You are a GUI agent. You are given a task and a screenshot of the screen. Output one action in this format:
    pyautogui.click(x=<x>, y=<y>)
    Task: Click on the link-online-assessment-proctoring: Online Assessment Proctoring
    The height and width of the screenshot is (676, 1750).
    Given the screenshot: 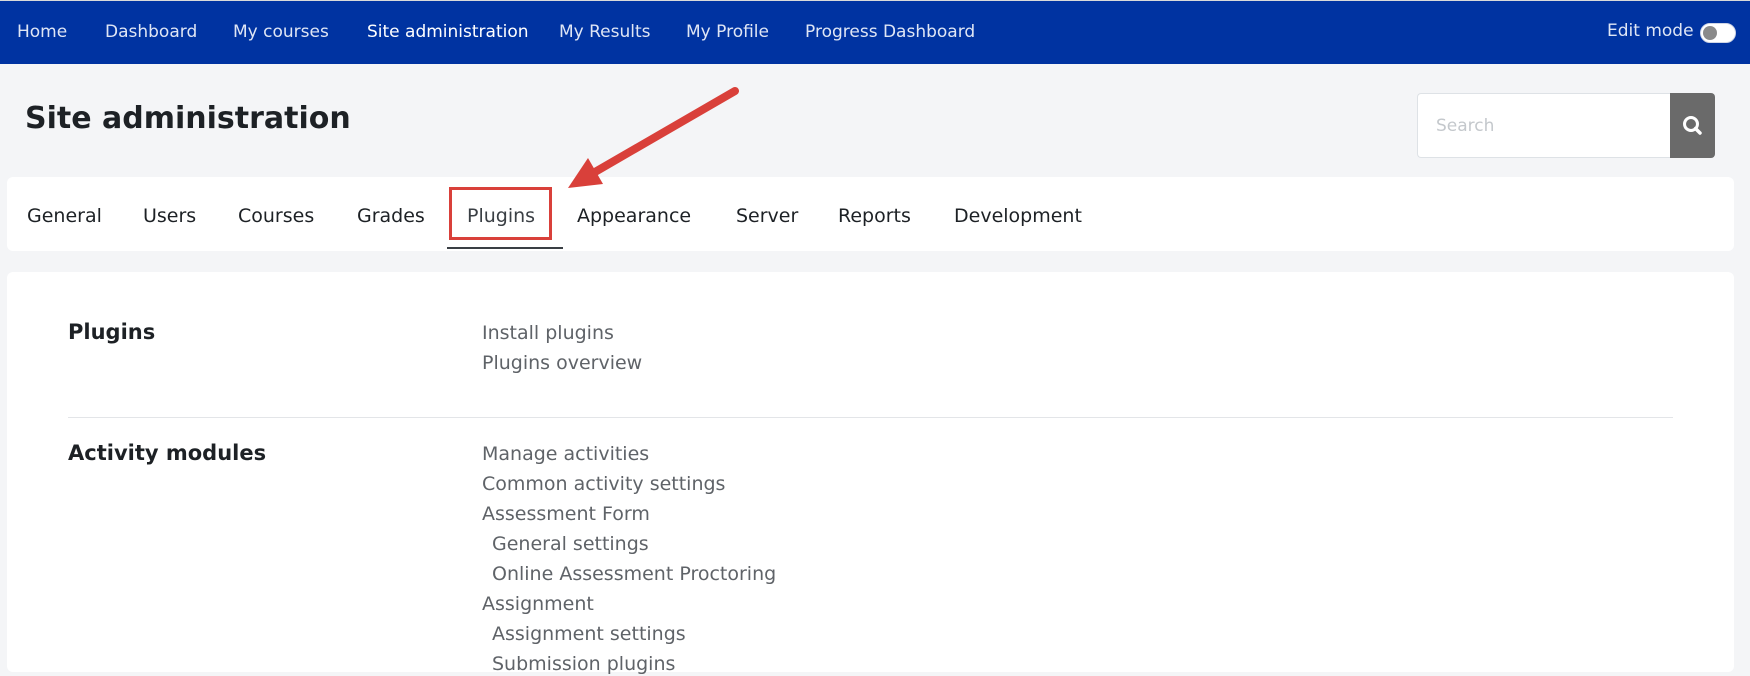 What is the action you would take?
    pyautogui.click(x=634, y=574)
    